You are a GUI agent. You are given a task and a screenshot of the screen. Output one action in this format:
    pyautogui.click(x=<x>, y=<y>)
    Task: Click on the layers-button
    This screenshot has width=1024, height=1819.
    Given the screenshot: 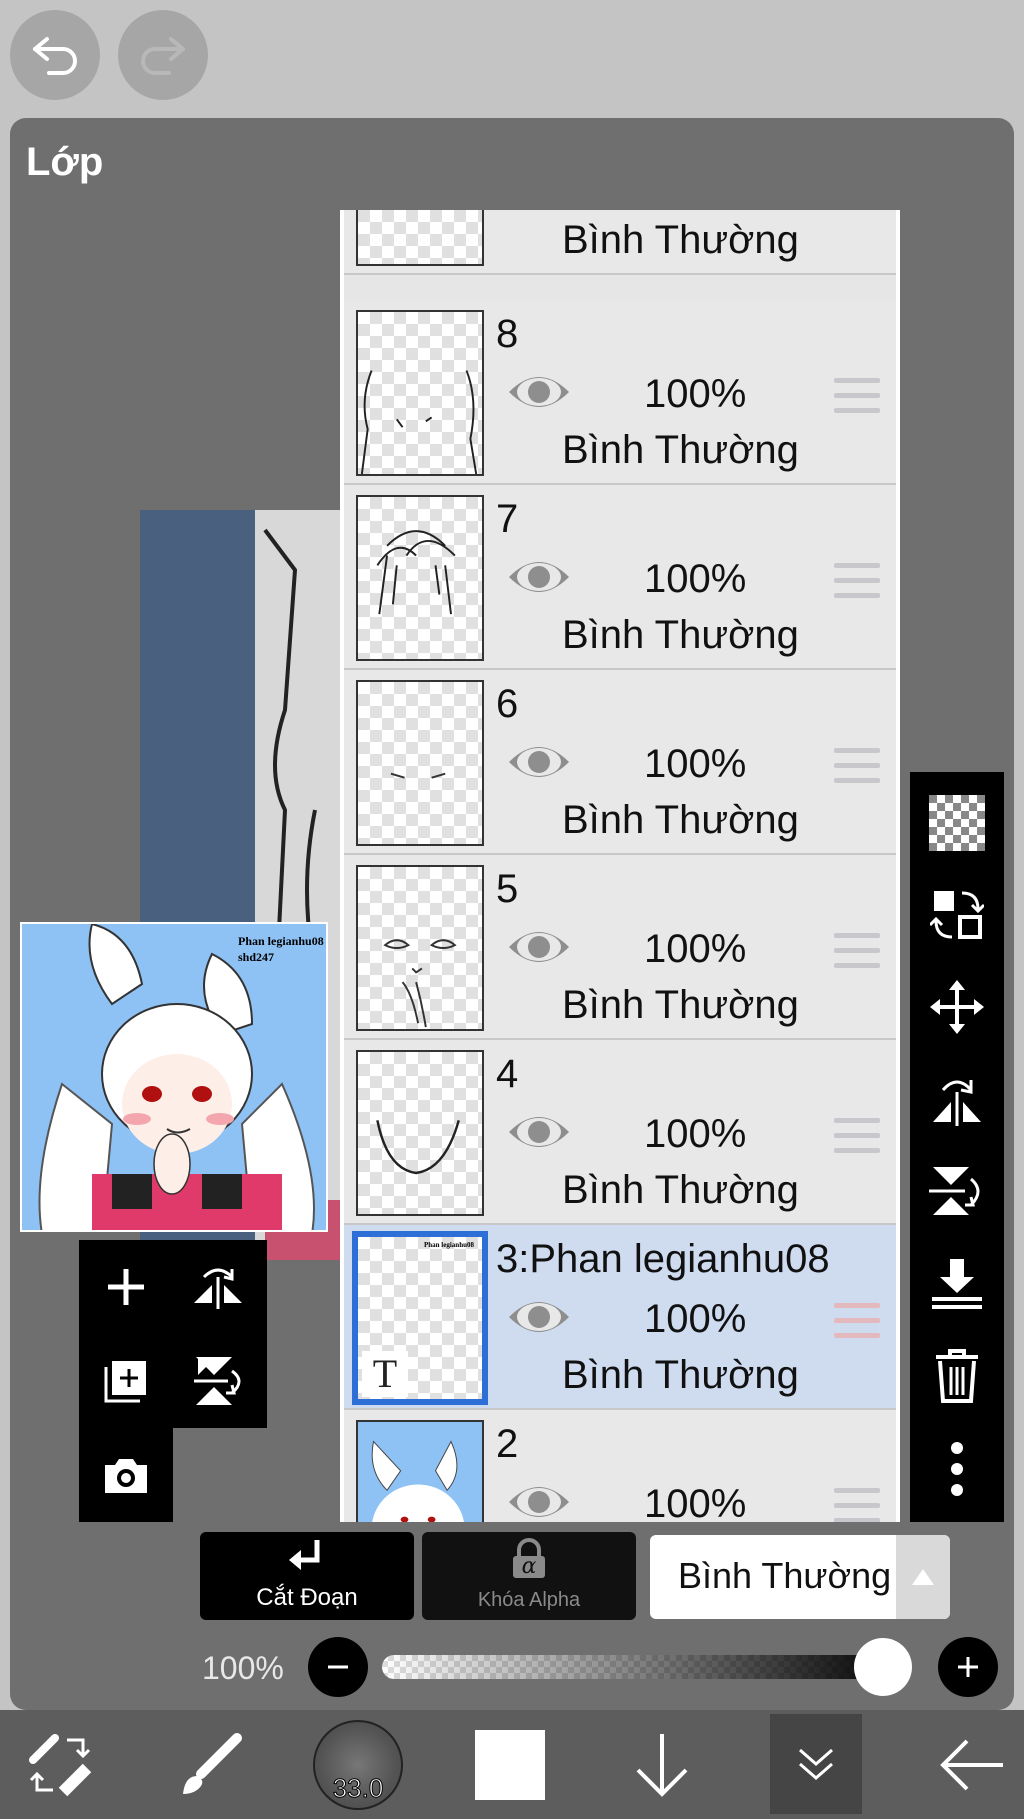 What is the action you would take?
    pyautogui.click(x=816, y=1764)
    